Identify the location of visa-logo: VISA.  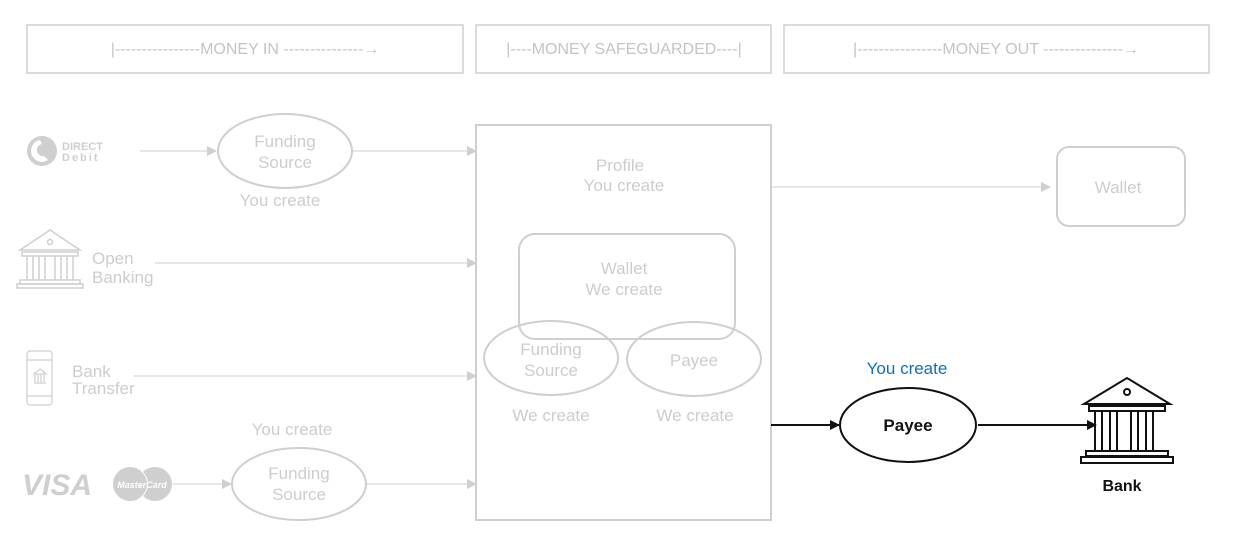
(57, 485).